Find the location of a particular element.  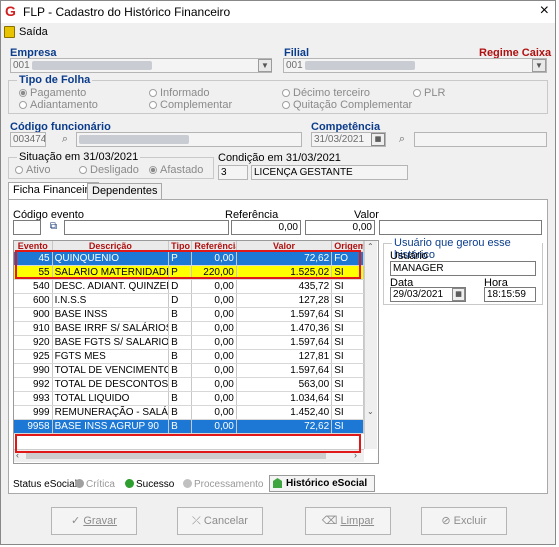

radio-pagamento: Pagamento is located at coordinates (52, 93).